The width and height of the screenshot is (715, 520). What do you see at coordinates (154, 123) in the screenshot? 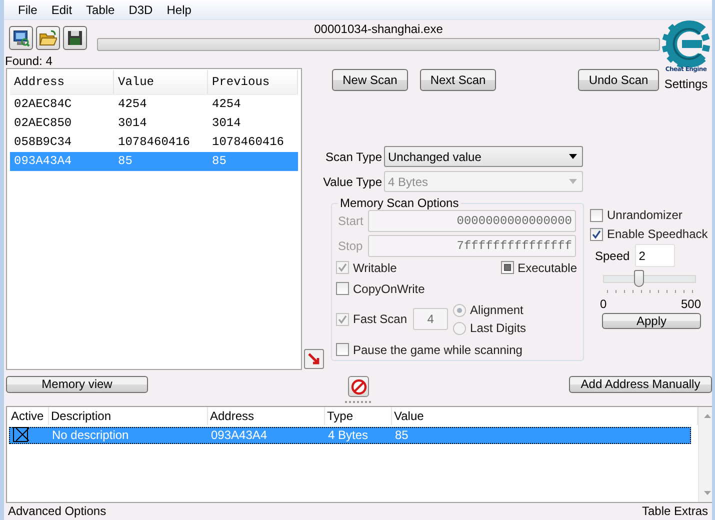
I see `result-row: 02AEC850 3014 3014` at bounding box center [154, 123].